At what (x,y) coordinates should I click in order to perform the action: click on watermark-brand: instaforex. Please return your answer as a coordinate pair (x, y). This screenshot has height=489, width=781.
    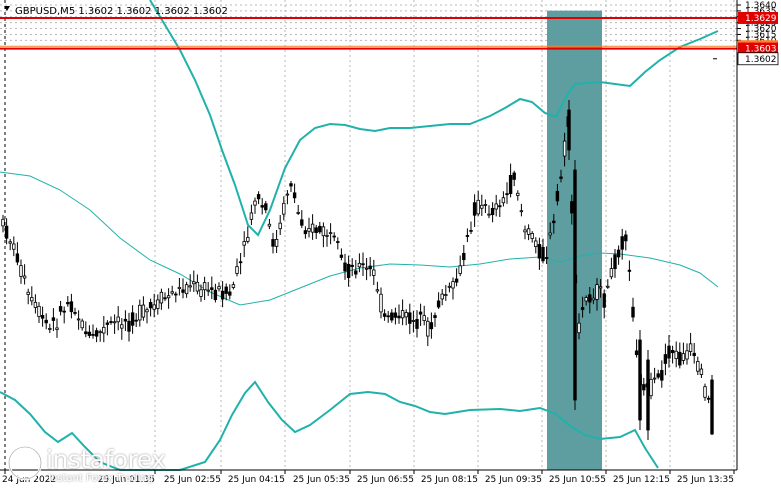
    Looking at the image, I should click on (106, 459).